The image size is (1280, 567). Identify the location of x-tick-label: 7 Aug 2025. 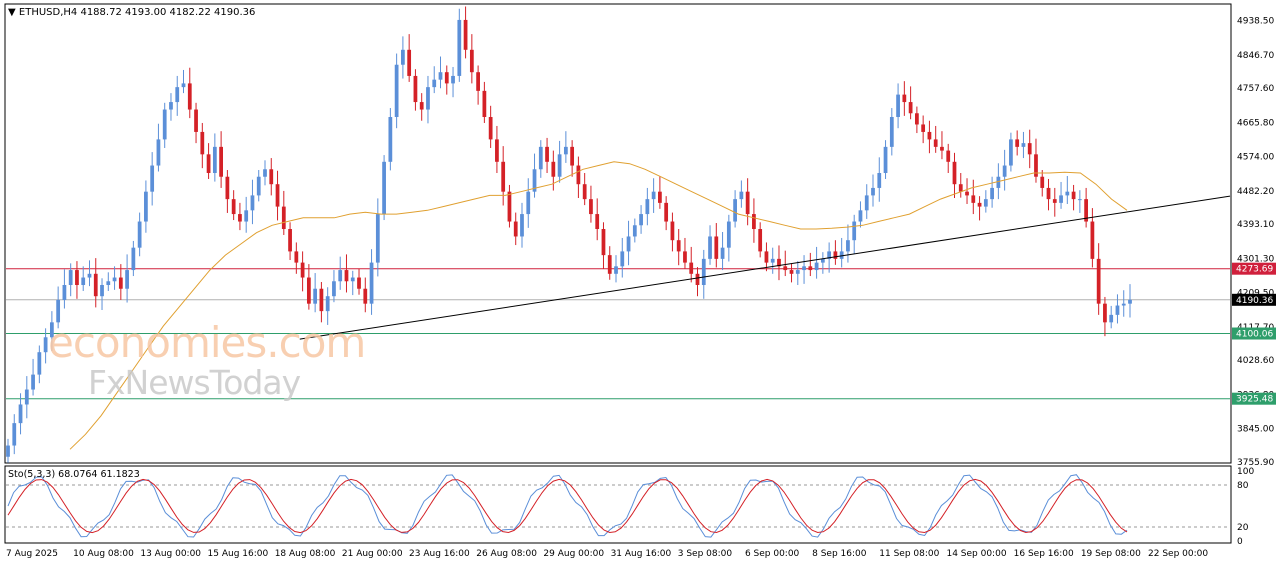
(32, 554).